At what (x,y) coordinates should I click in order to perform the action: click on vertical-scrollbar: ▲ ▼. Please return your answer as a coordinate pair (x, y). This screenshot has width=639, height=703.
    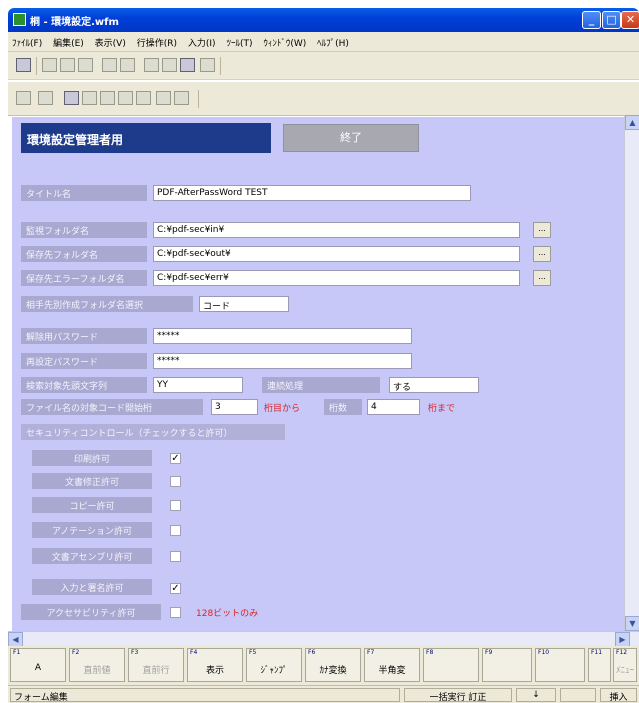
    Looking at the image, I should click on (631, 373).